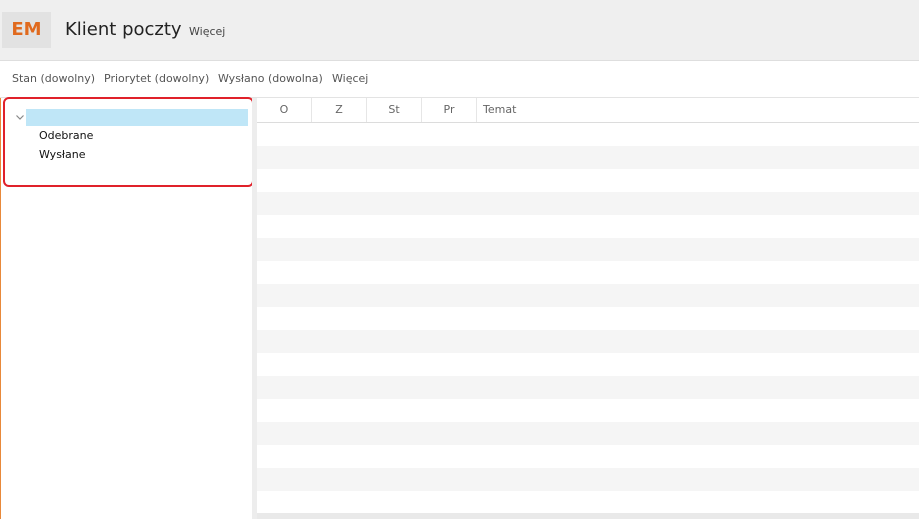  I want to click on column-header-st: St, so click(394, 110).